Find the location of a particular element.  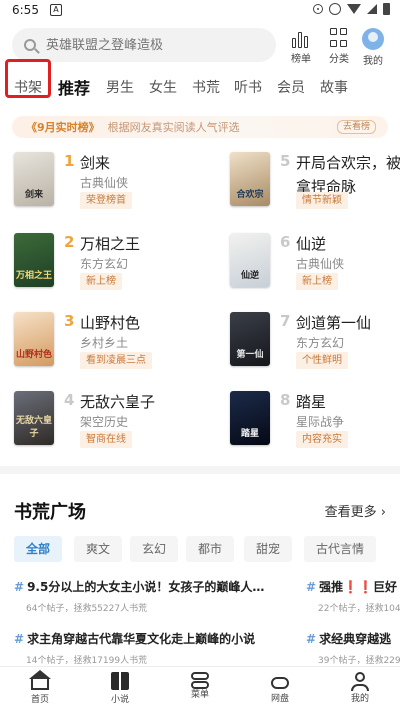

topic-item: # 求主角穿越古代靠华夏文化走上巅峰的小说 14个帖子，拯救17199人书荒 is located at coordinates (134, 648).